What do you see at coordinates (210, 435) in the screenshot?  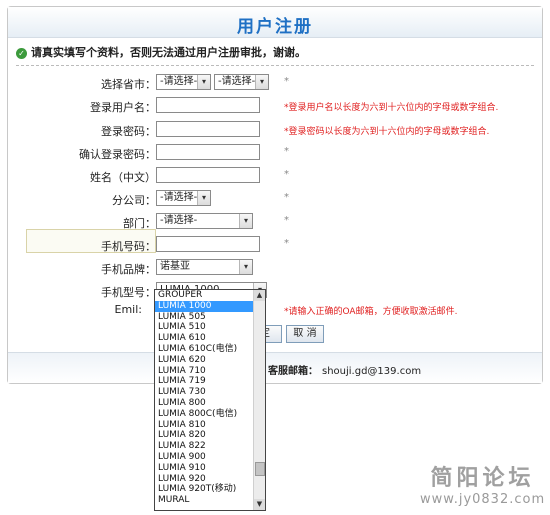 I see `dropdown-option: LUMIA 820` at bounding box center [210, 435].